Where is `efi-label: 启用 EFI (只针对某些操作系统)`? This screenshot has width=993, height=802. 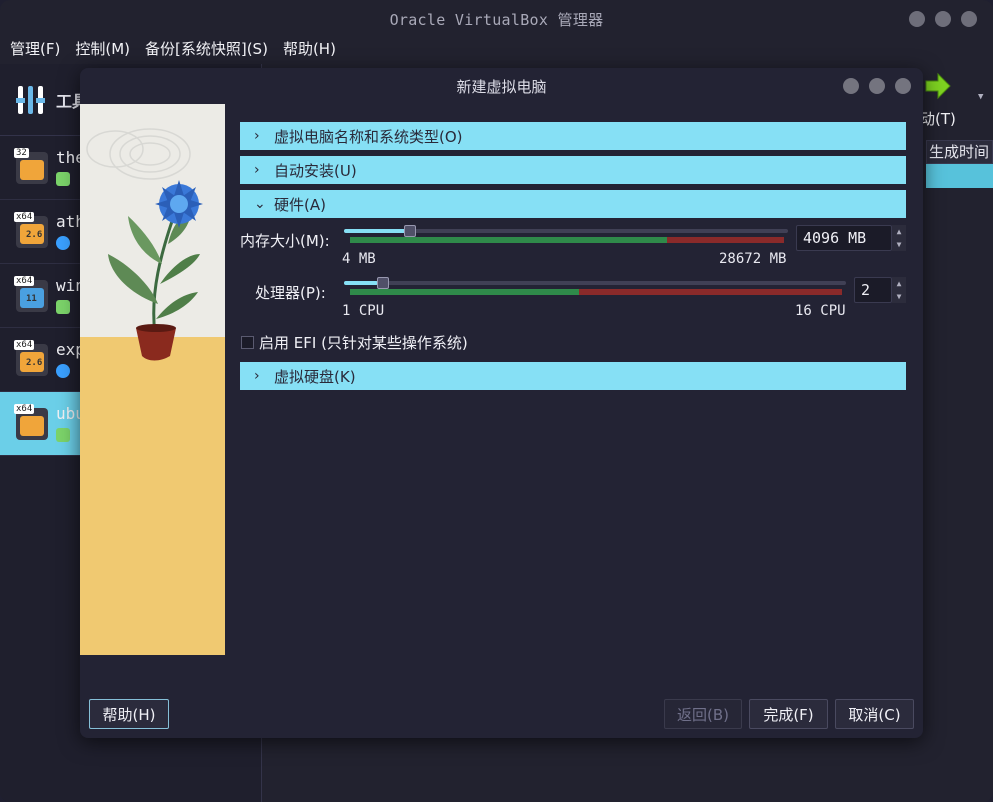 efi-label: 启用 EFI (只针对某些操作系统) is located at coordinates (363, 342).